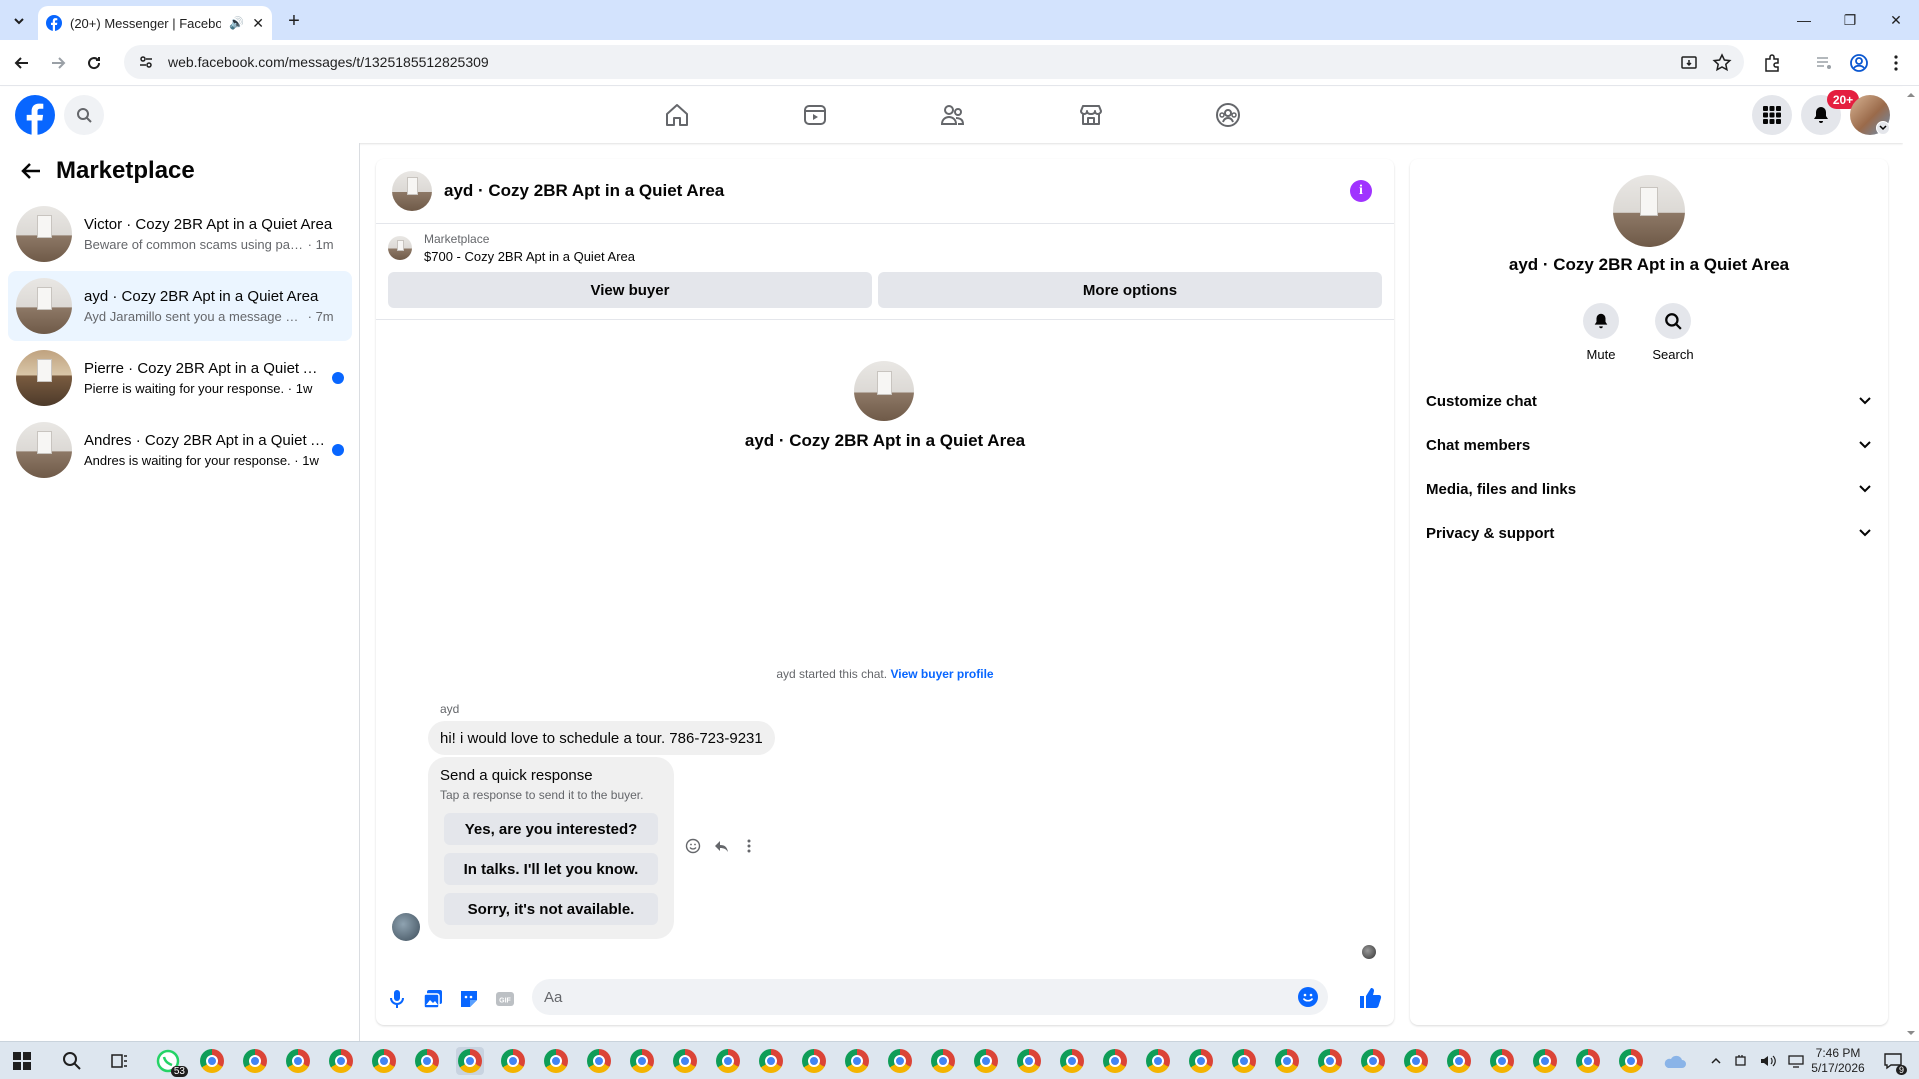 Image resolution: width=1919 pixels, height=1079 pixels. Describe the element at coordinates (31, 171) in the screenshot. I see `back-arrow-icon` at that location.